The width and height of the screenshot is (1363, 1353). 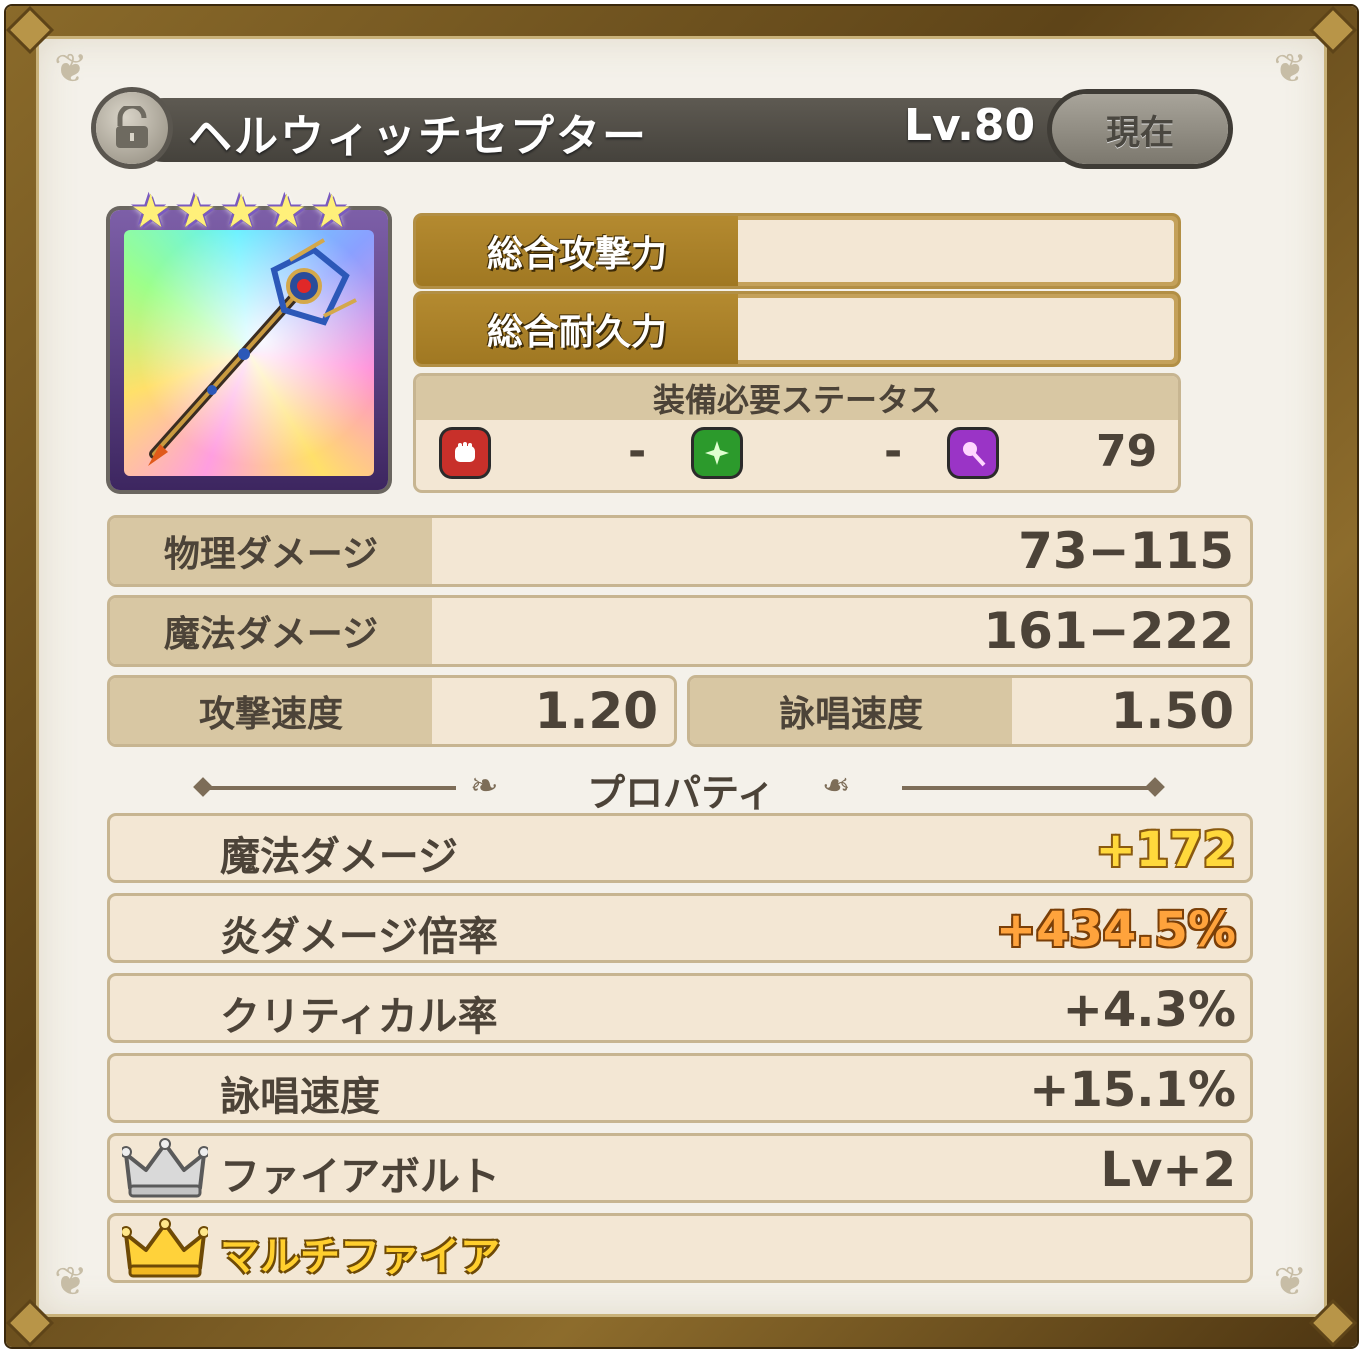 I want to click on wand-icon, so click(x=973, y=453).